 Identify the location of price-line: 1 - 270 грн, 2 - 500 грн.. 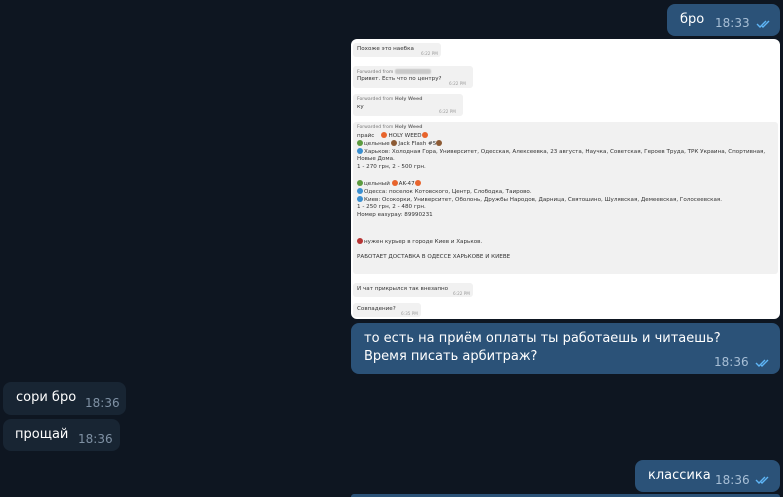
(391, 167).